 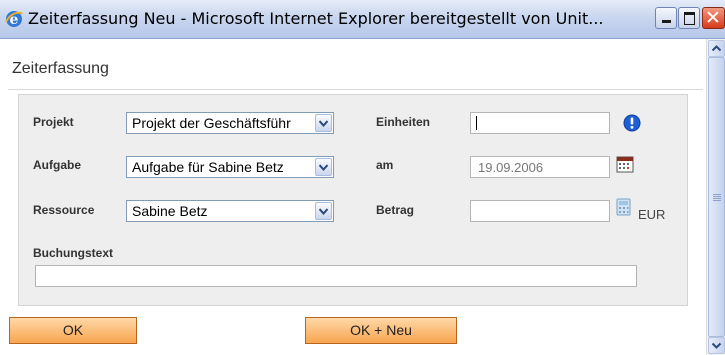 I want to click on scroll-down-arrow, so click(x=716, y=345).